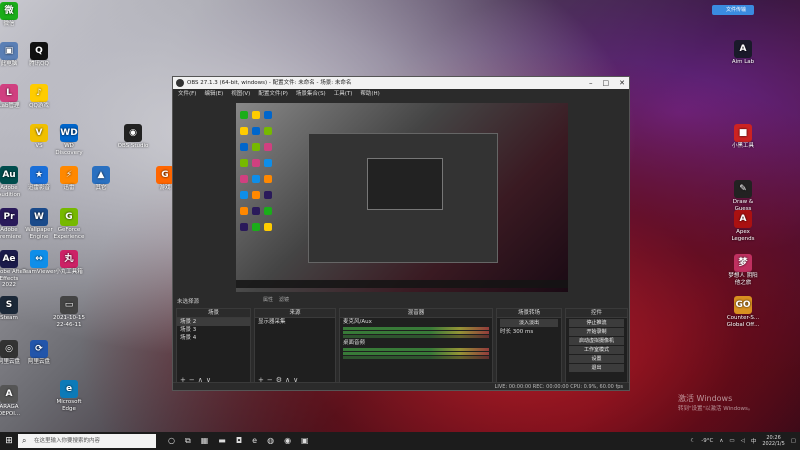 The width and height of the screenshot is (800, 450). I want to click on properties-button: 属性, so click(268, 299).